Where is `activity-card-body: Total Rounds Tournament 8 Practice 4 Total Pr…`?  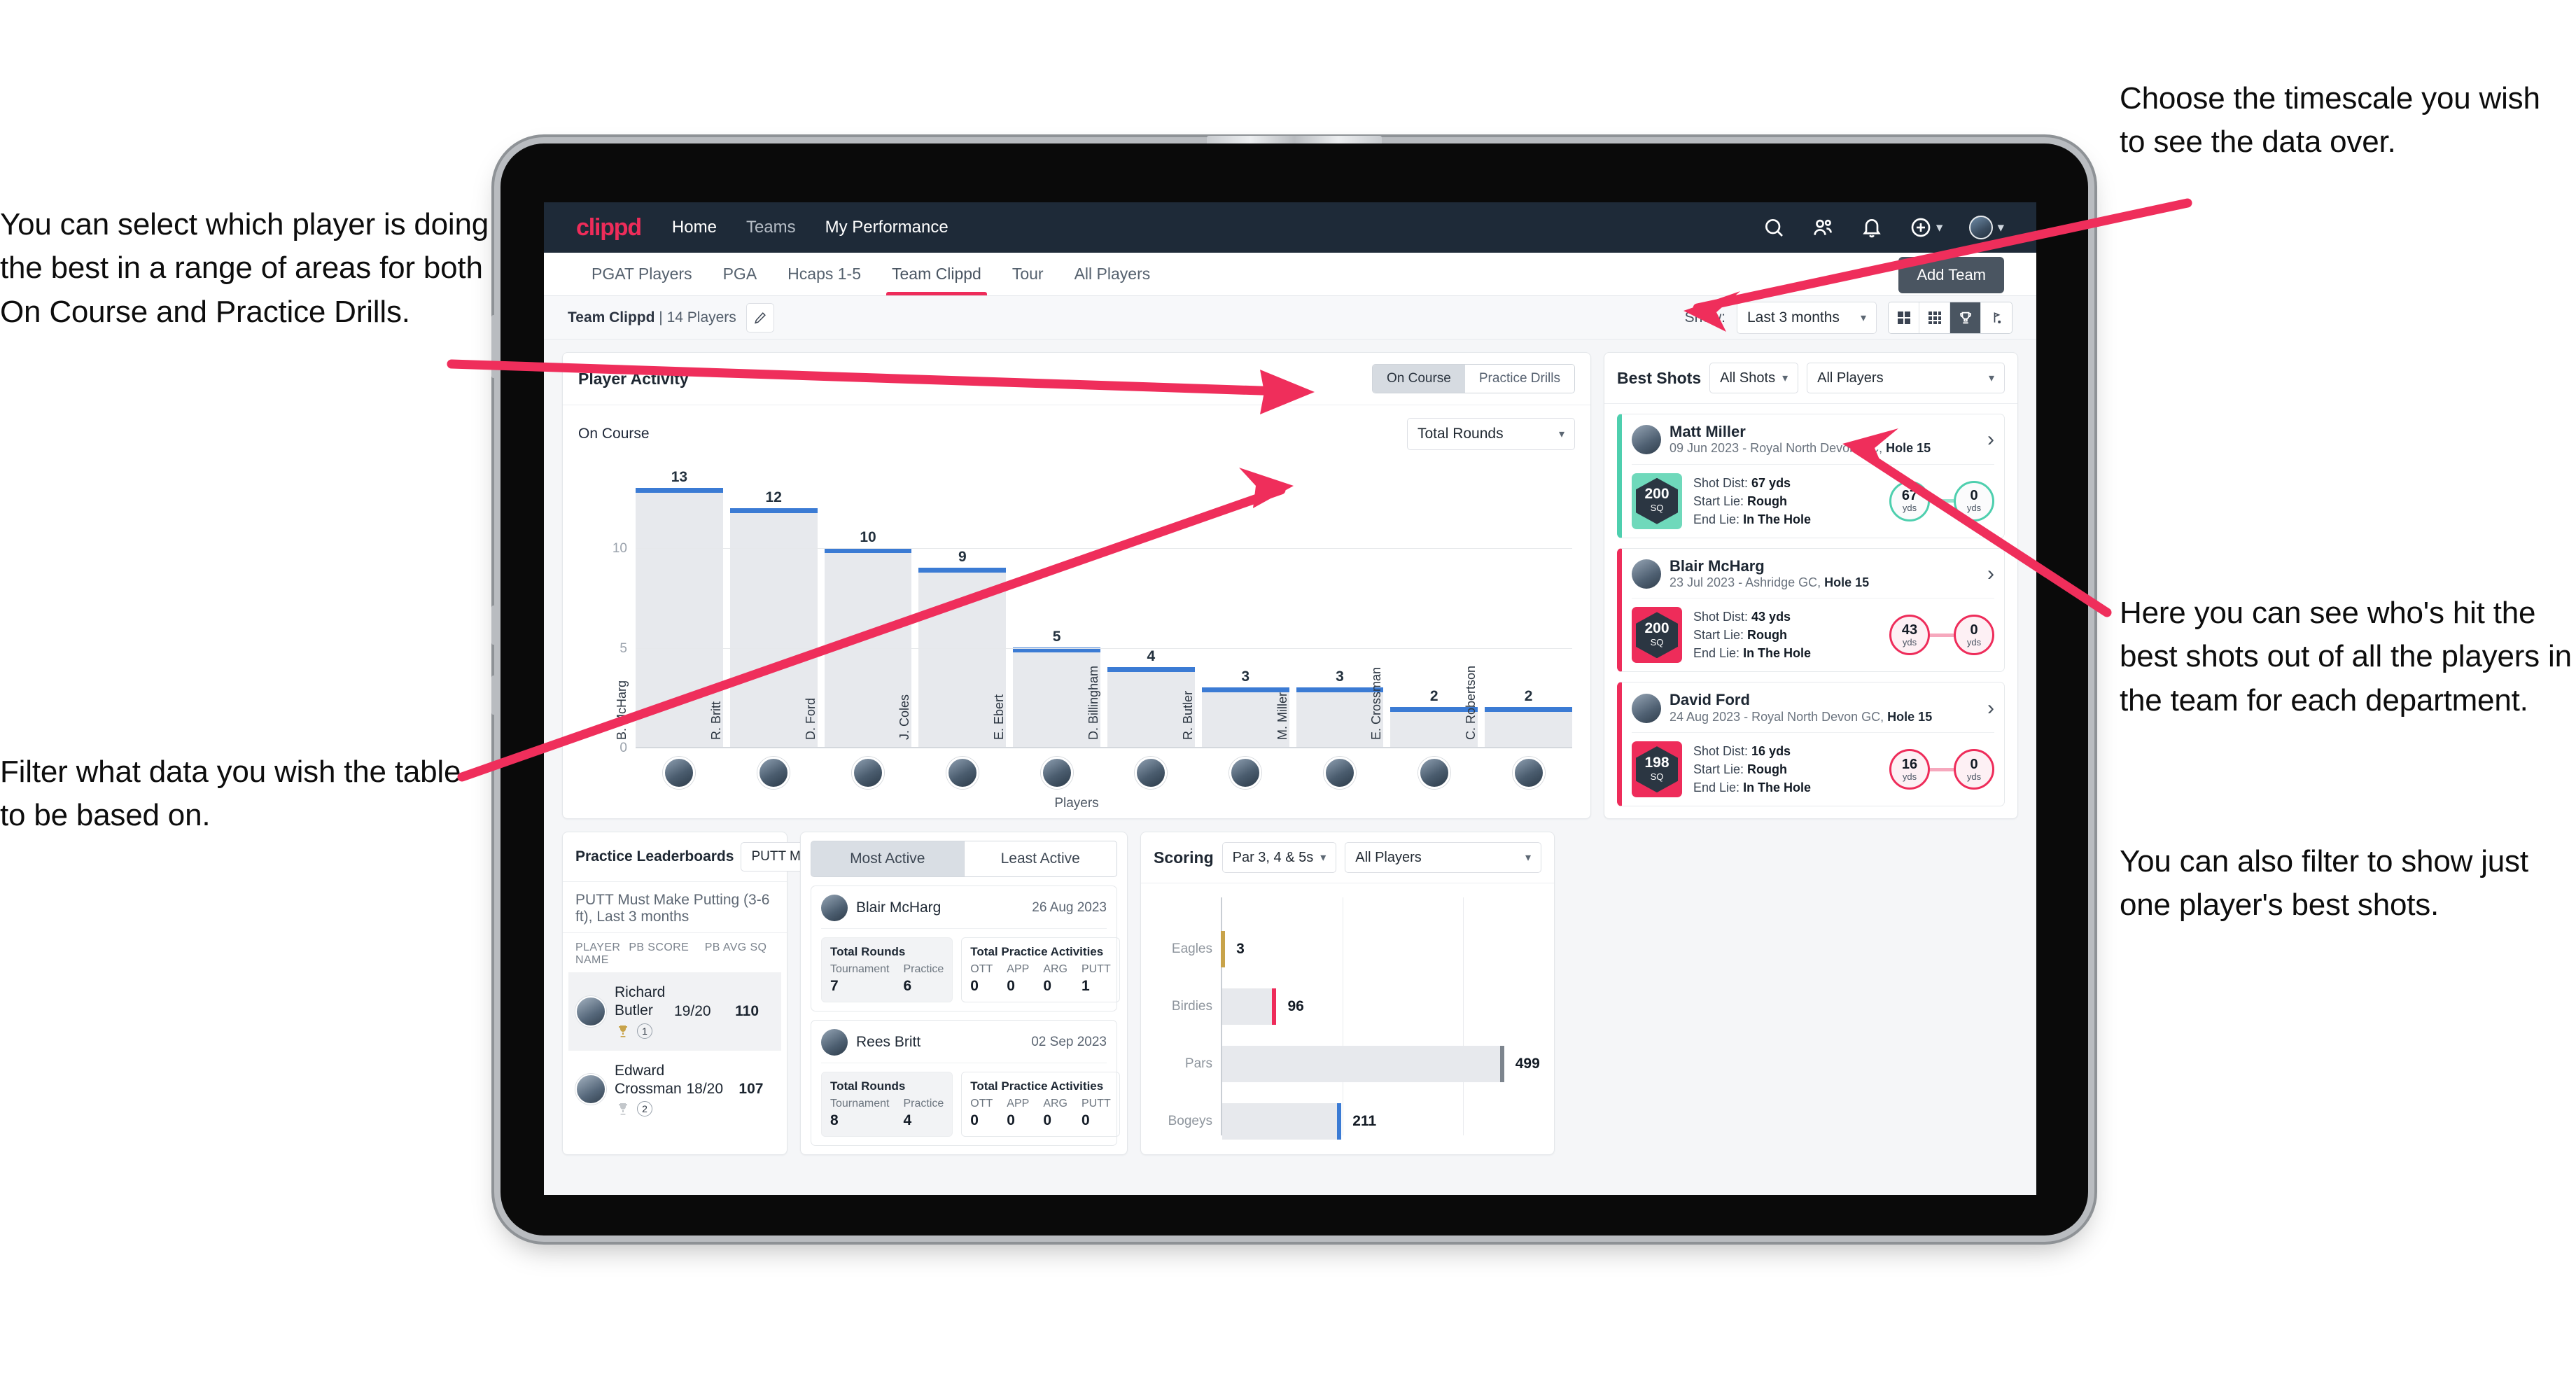
activity-card-body: Total Rounds Tournament 8 Practice 4 Total Pr… is located at coordinates (970, 1100).